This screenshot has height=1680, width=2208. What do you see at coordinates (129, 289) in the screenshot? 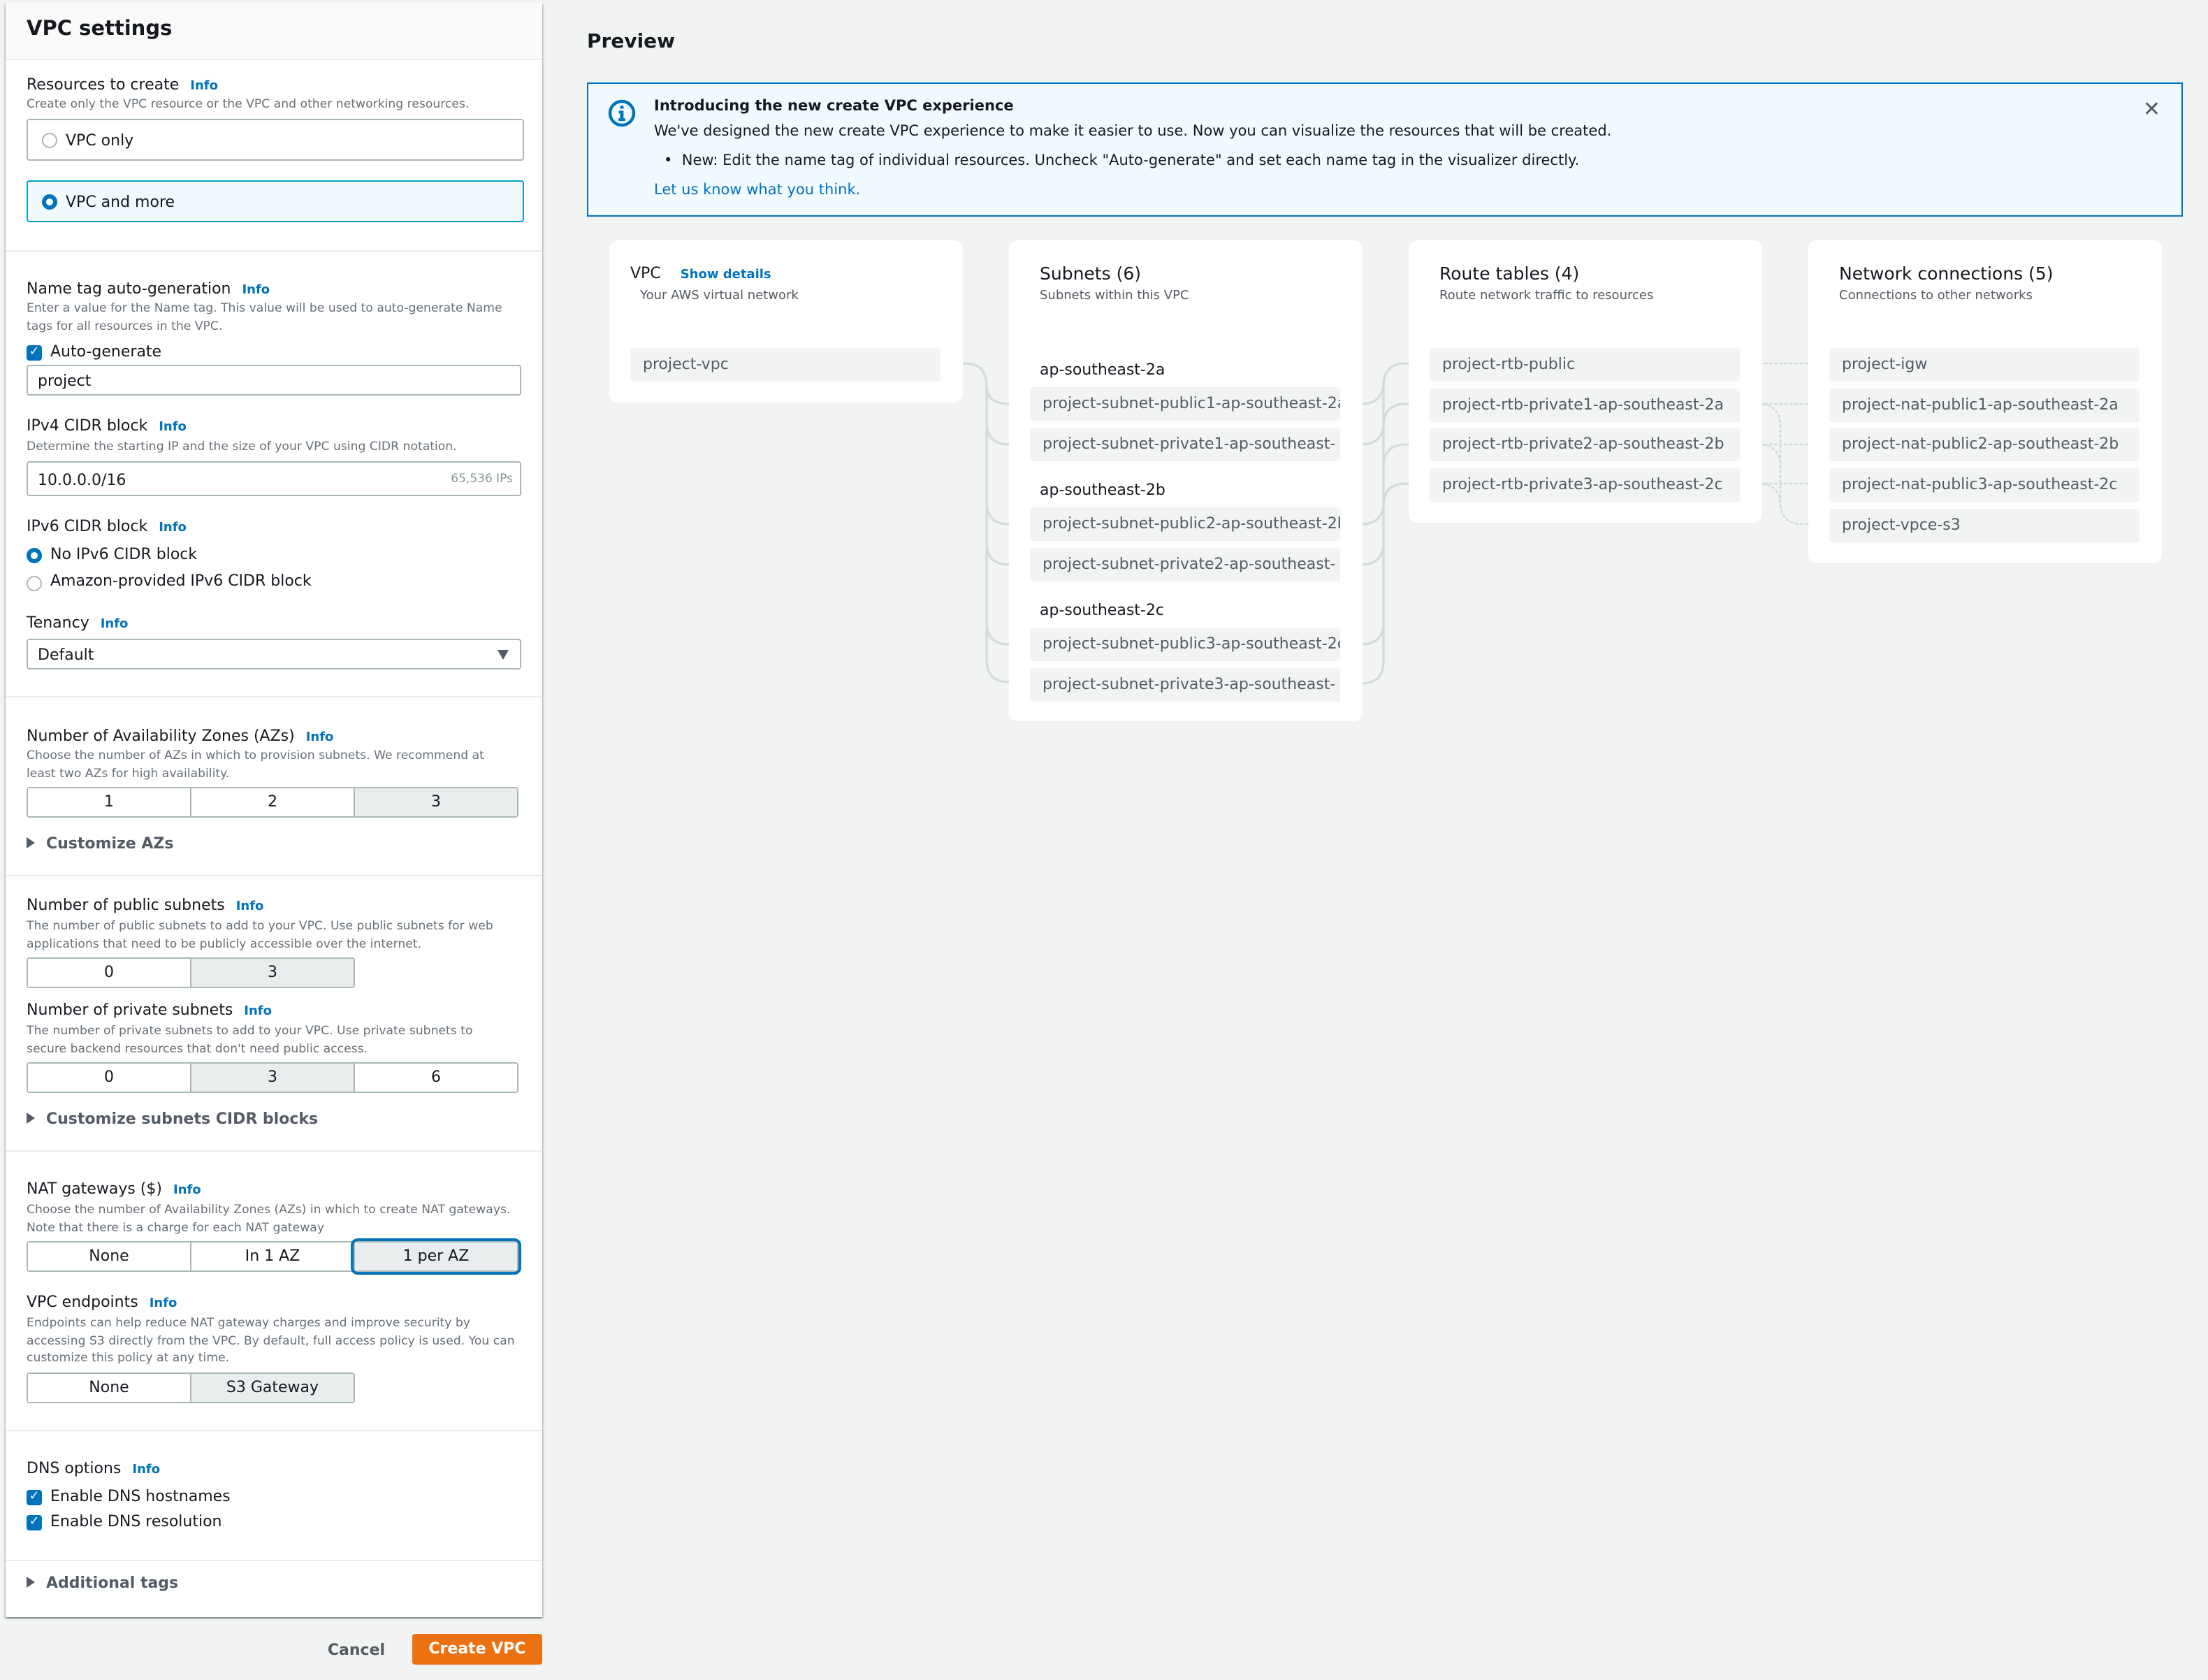
I see `name-tag-label-text: Name tag auto-generation` at bounding box center [129, 289].